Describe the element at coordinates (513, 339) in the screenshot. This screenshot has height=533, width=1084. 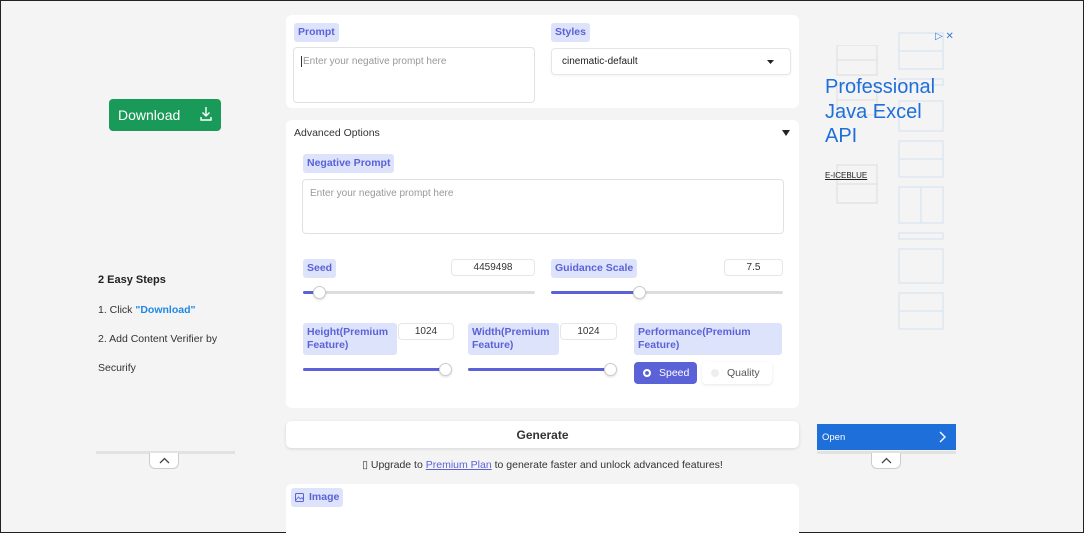
I see `width-label: Width(Premium Feature)` at that location.